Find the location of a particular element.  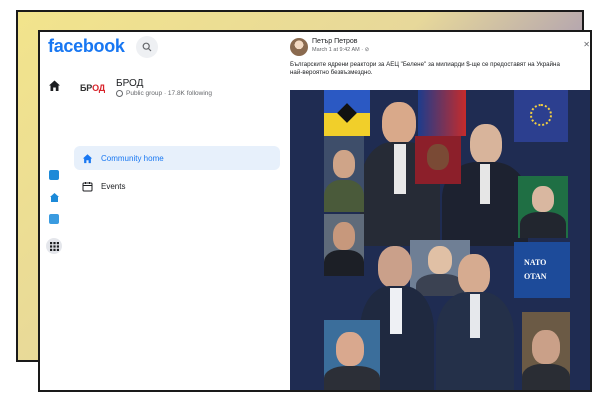

nav-label: Community home is located at coordinates (132, 158).